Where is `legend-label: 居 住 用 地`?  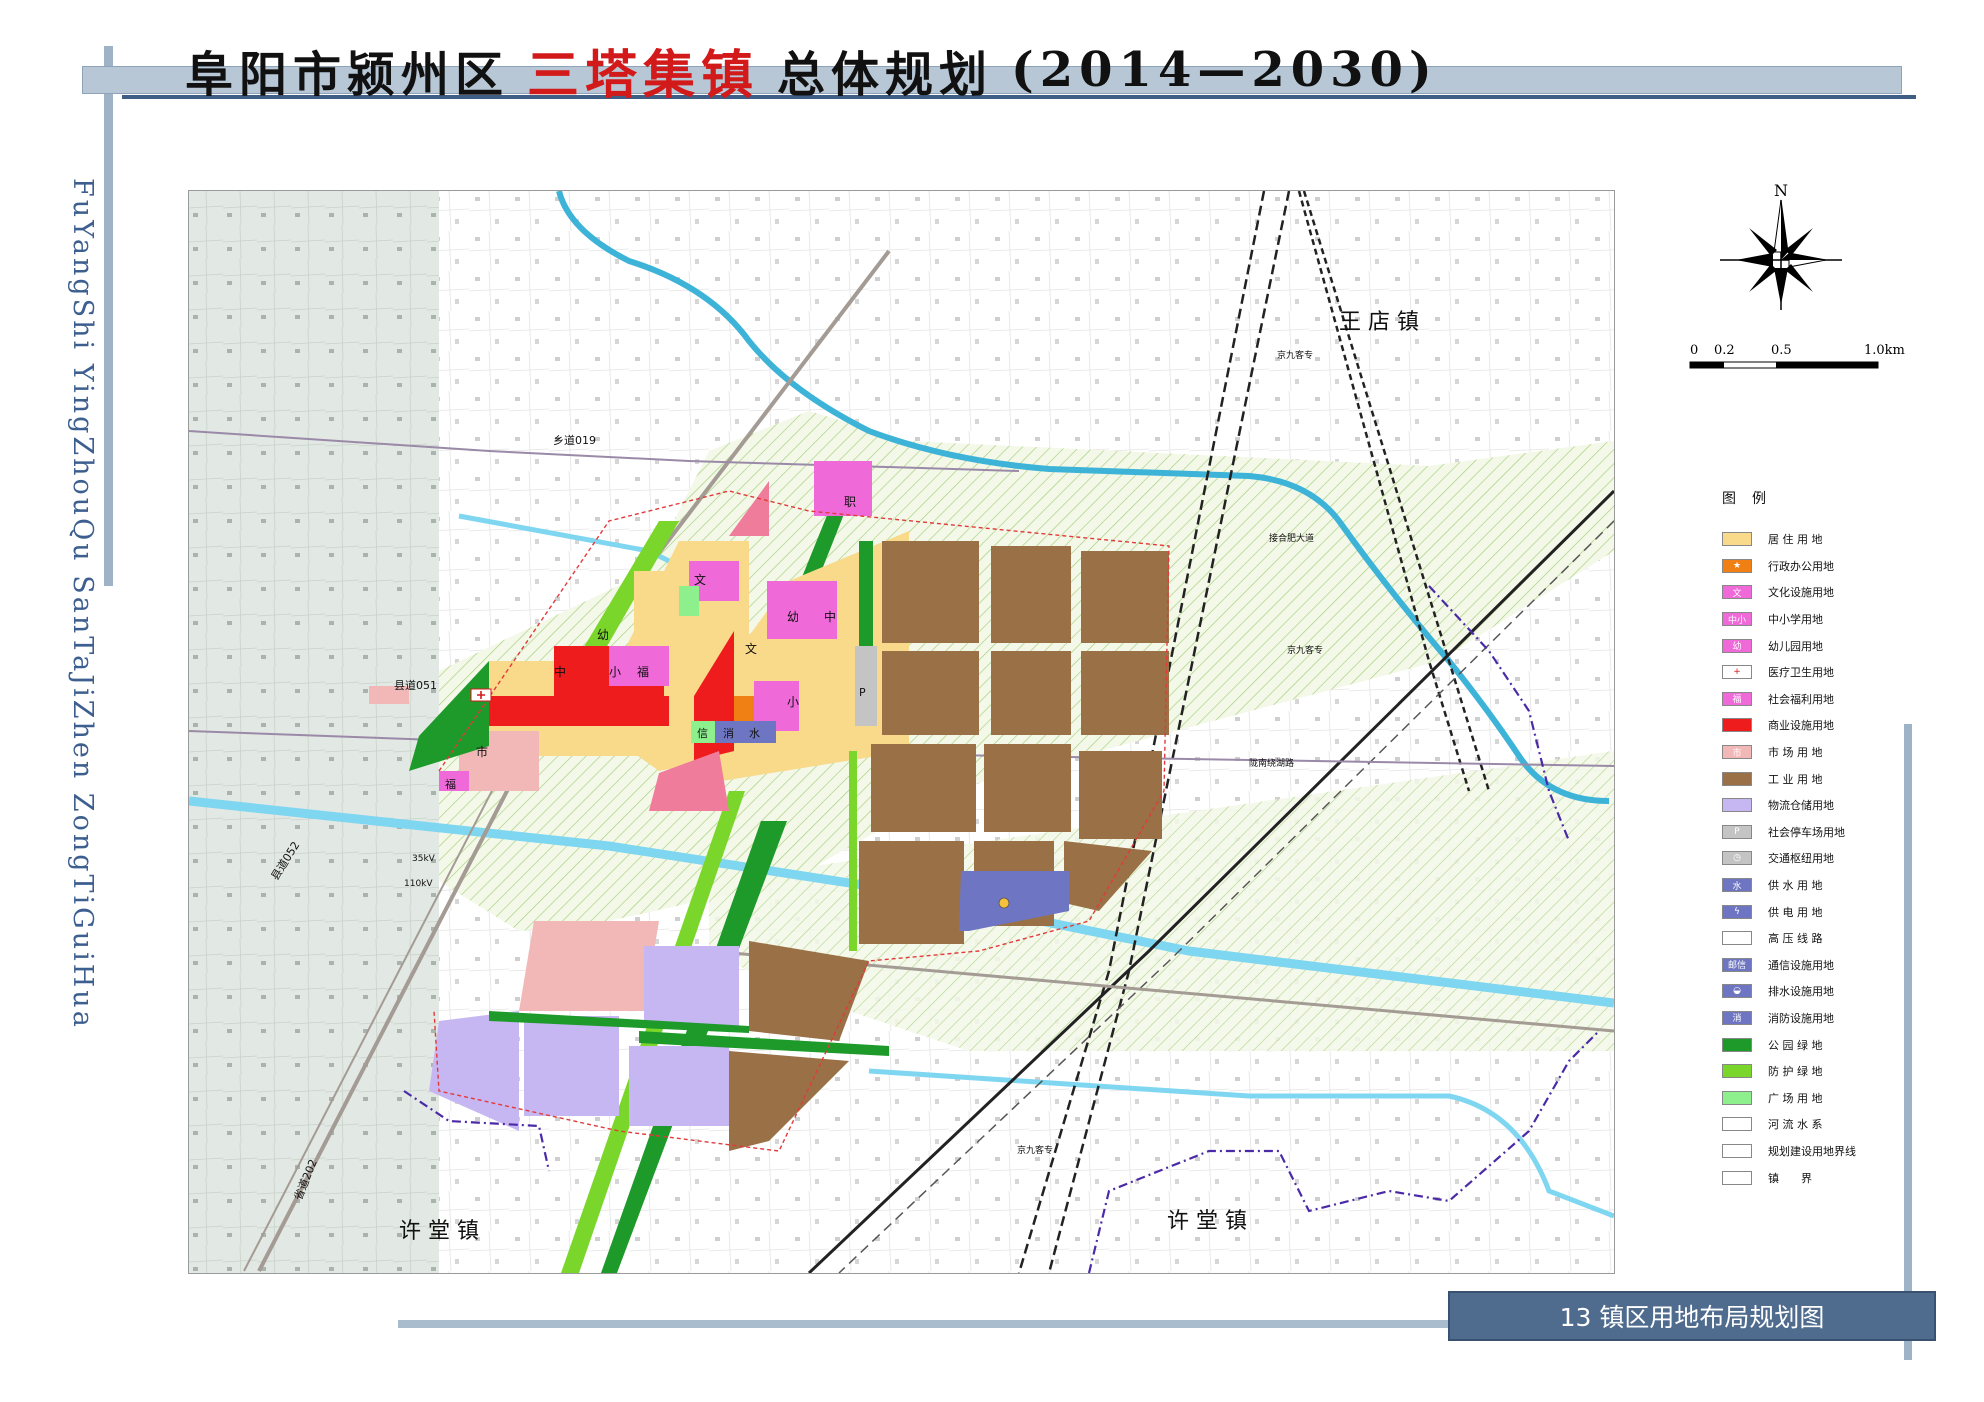 legend-label: 居 住 用 地 is located at coordinates (1795, 540).